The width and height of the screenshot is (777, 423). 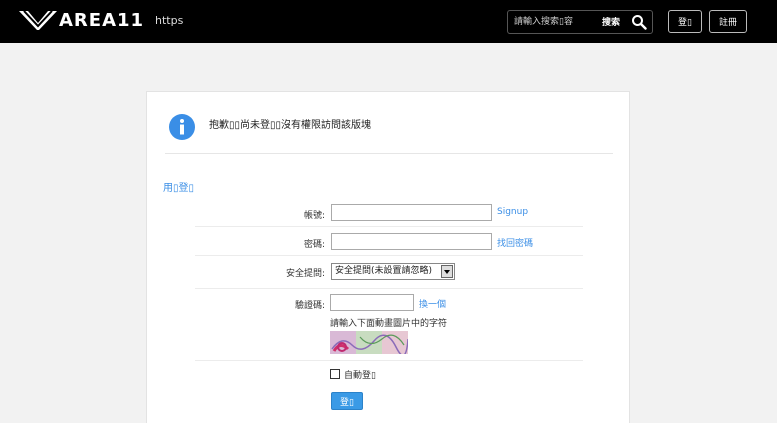 I want to click on divider, so click(x=389, y=153).